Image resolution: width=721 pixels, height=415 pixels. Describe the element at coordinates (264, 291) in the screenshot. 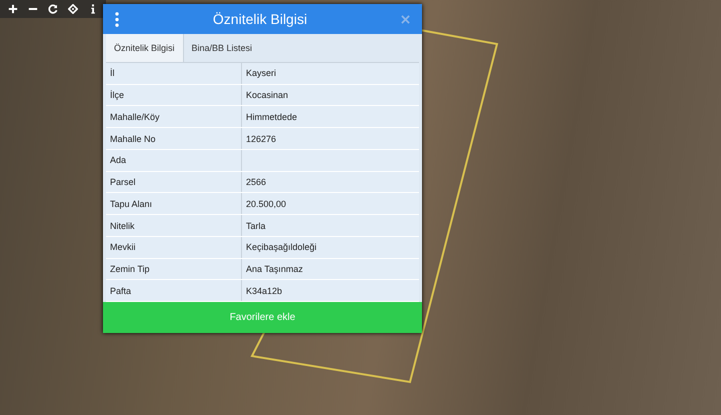

I see `table-cell-text: K34a12b` at that location.